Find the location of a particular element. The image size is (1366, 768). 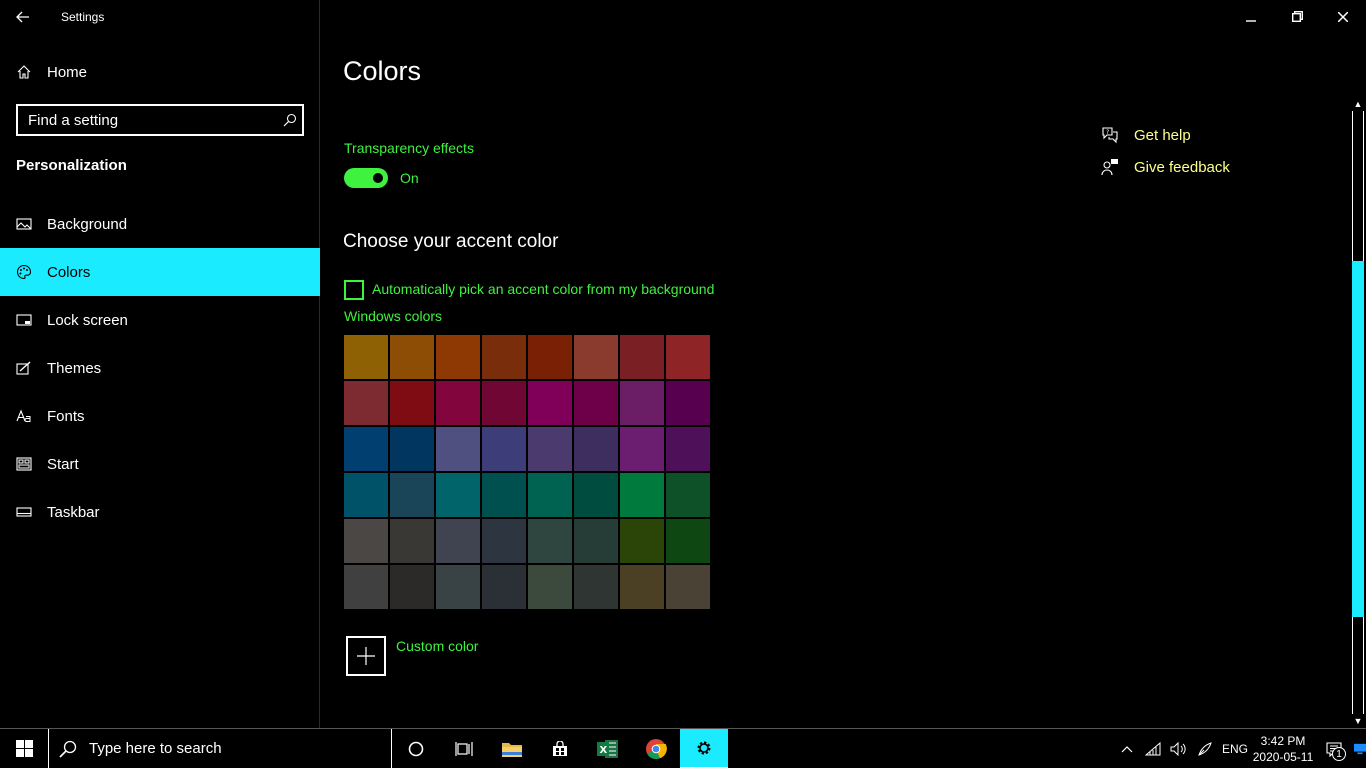

store-button is located at coordinates (560, 748).